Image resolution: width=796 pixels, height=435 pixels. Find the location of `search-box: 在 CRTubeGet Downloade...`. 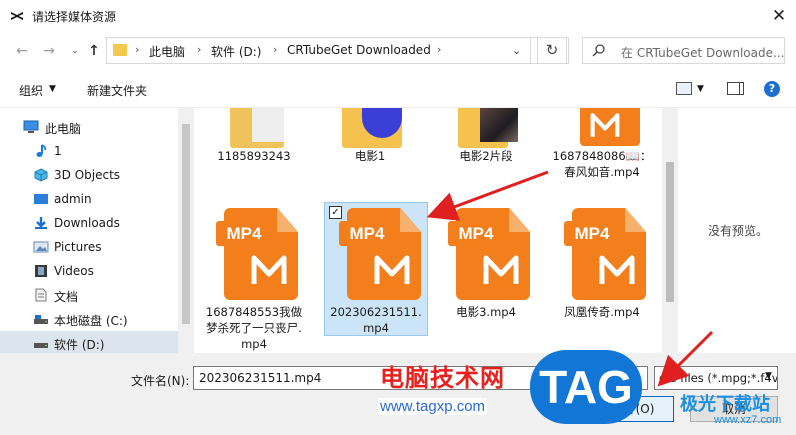

search-box: 在 CRTubeGet Downloade... is located at coordinates (683, 50).